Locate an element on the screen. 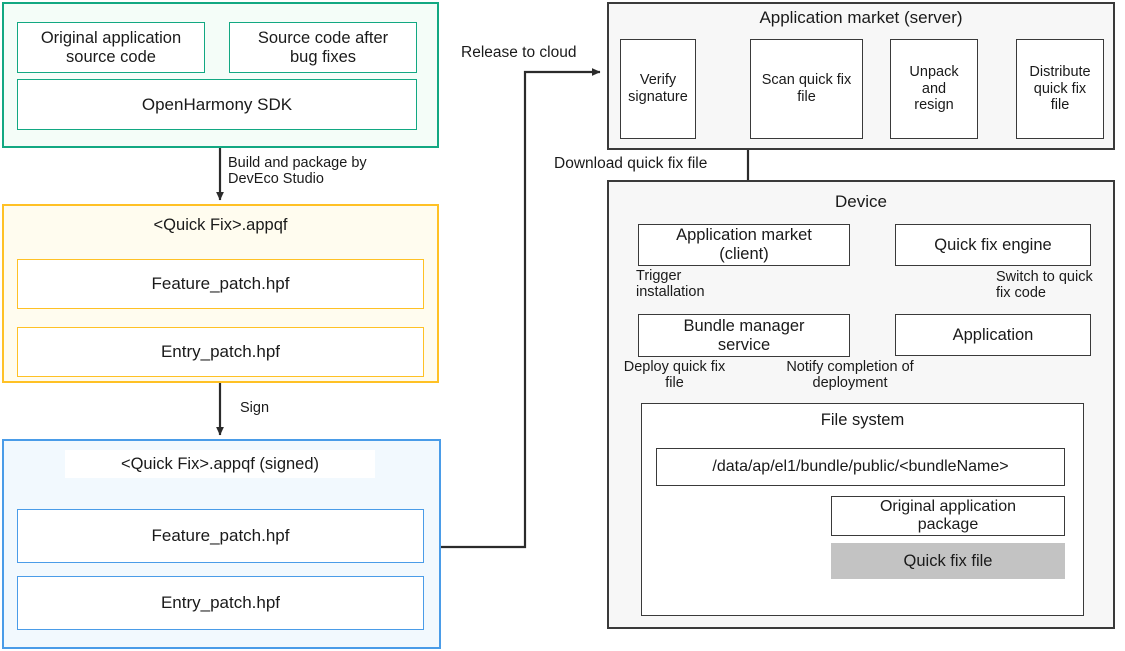 Image resolution: width=1125 pixels, height=651 pixels. device-box-bundle-manager-service: Bundle manager service is located at coordinates (744, 335).